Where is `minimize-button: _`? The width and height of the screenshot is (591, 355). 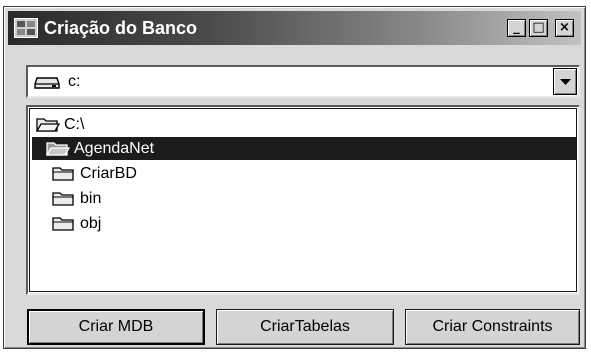 minimize-button: _ is located at coordinates (516, 28).